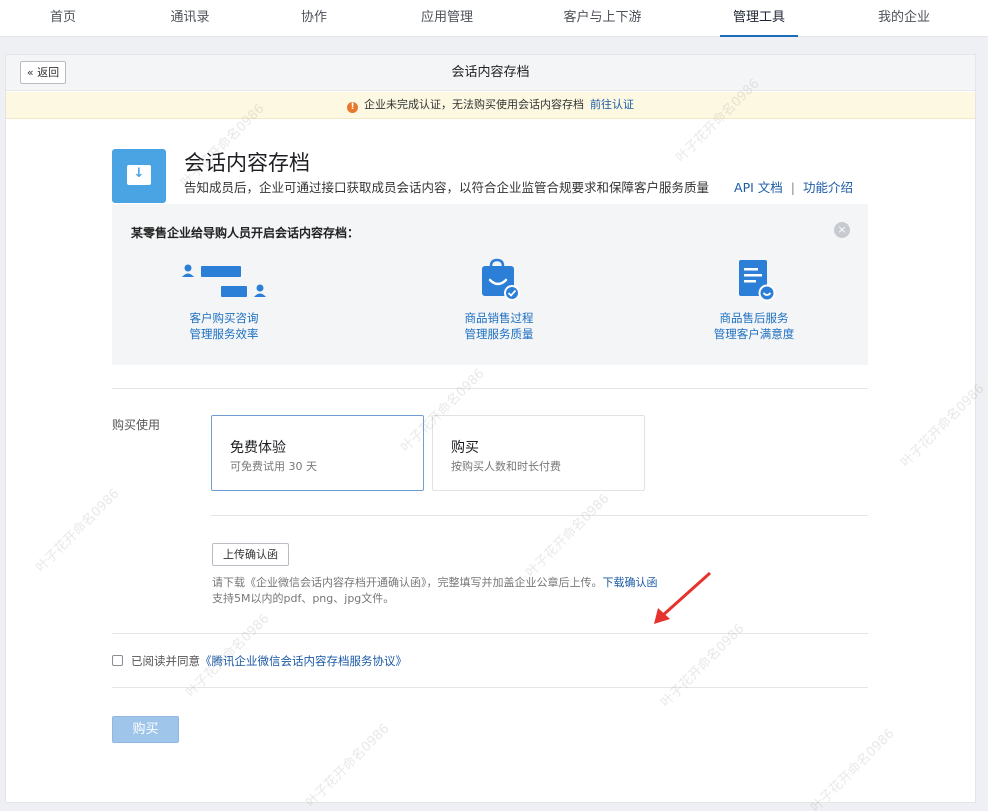 This screenshot has height=811, width=988. I want to click on case-label: 商品销售过程 管理服务质量, so click(499, 326).